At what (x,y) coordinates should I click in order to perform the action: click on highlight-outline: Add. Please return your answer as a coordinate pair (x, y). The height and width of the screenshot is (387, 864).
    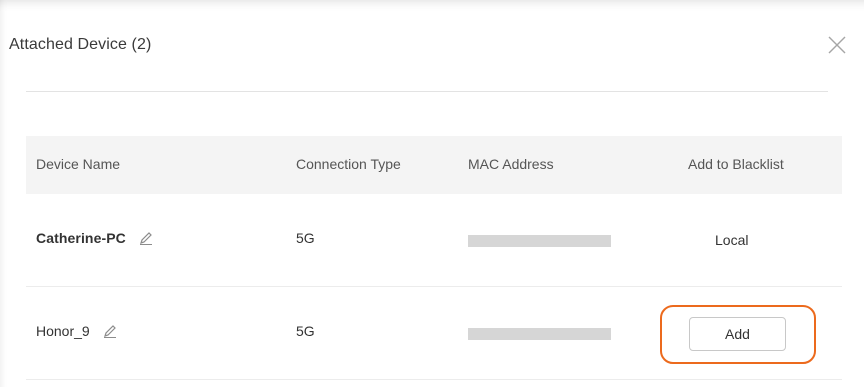
    Looking at the image, I should click on (738, 334).